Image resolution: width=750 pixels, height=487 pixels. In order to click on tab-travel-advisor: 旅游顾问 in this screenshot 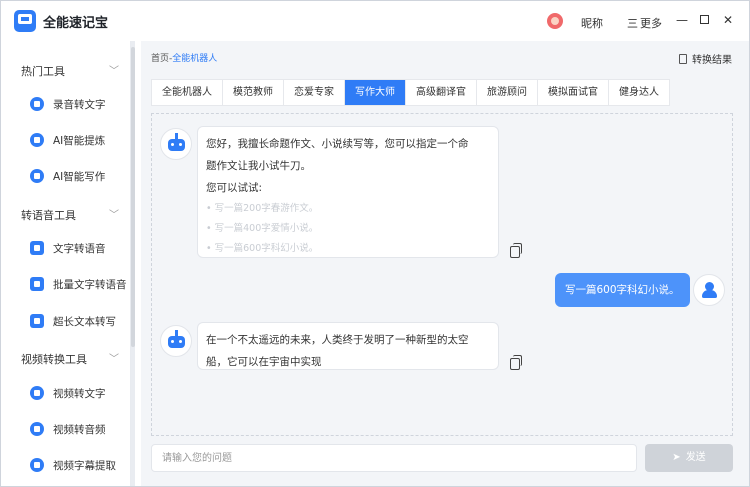, I will do `click(507, 92)`.